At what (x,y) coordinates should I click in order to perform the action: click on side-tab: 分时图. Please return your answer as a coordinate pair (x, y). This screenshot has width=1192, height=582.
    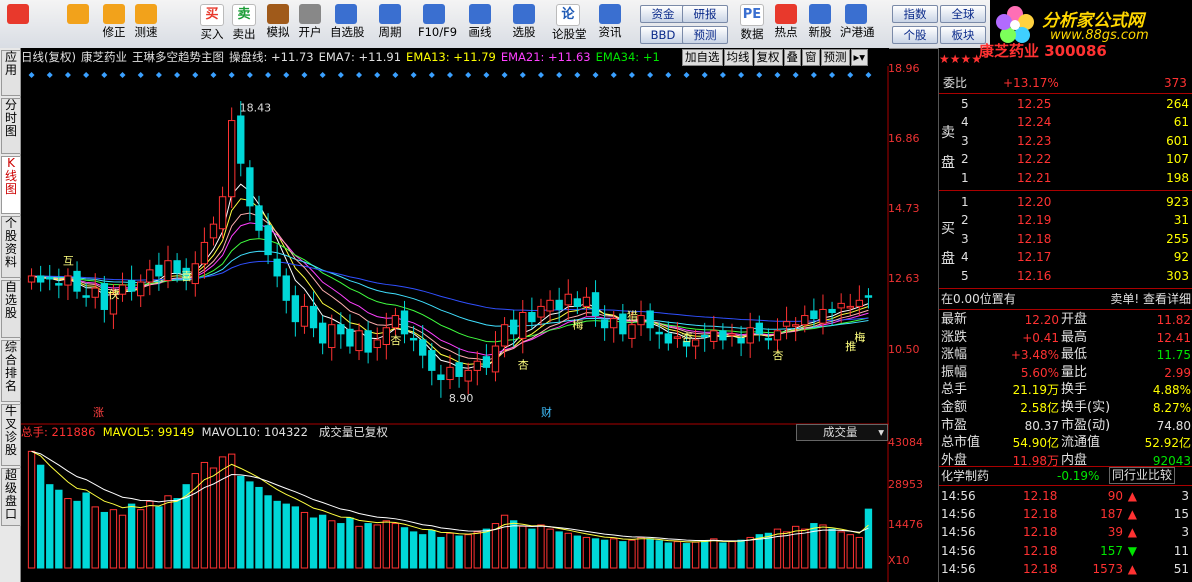
    Looking at the image, I should click on (11, 126).